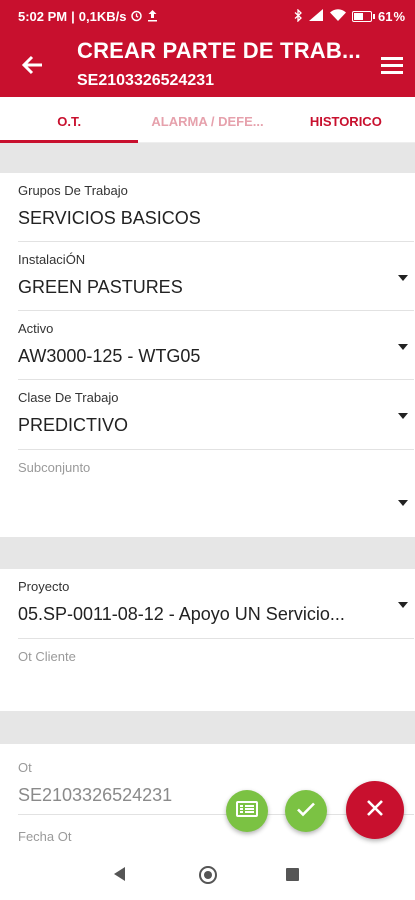  Describe the element at coordinates (52, 259) in the screenshot. I see `instalacion-label: InstalaciÓN` at that location.